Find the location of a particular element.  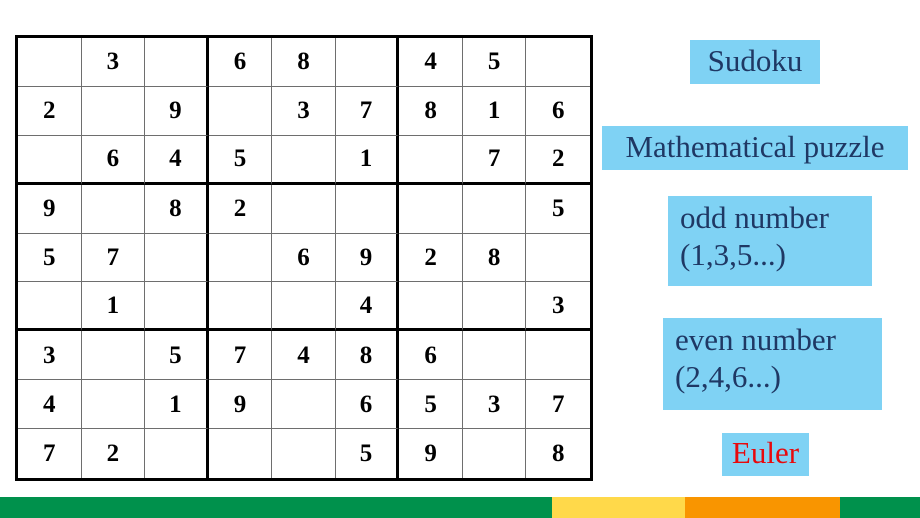

sudoku-cell-r6c3 is located at coordinates (177, 307).